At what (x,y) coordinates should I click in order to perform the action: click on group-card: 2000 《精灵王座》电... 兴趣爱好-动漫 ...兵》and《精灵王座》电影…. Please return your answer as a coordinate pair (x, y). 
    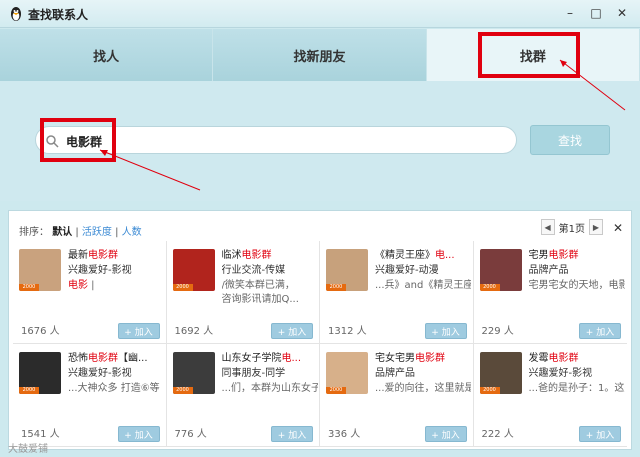
    Looking at the image, I should click on (397, 292).